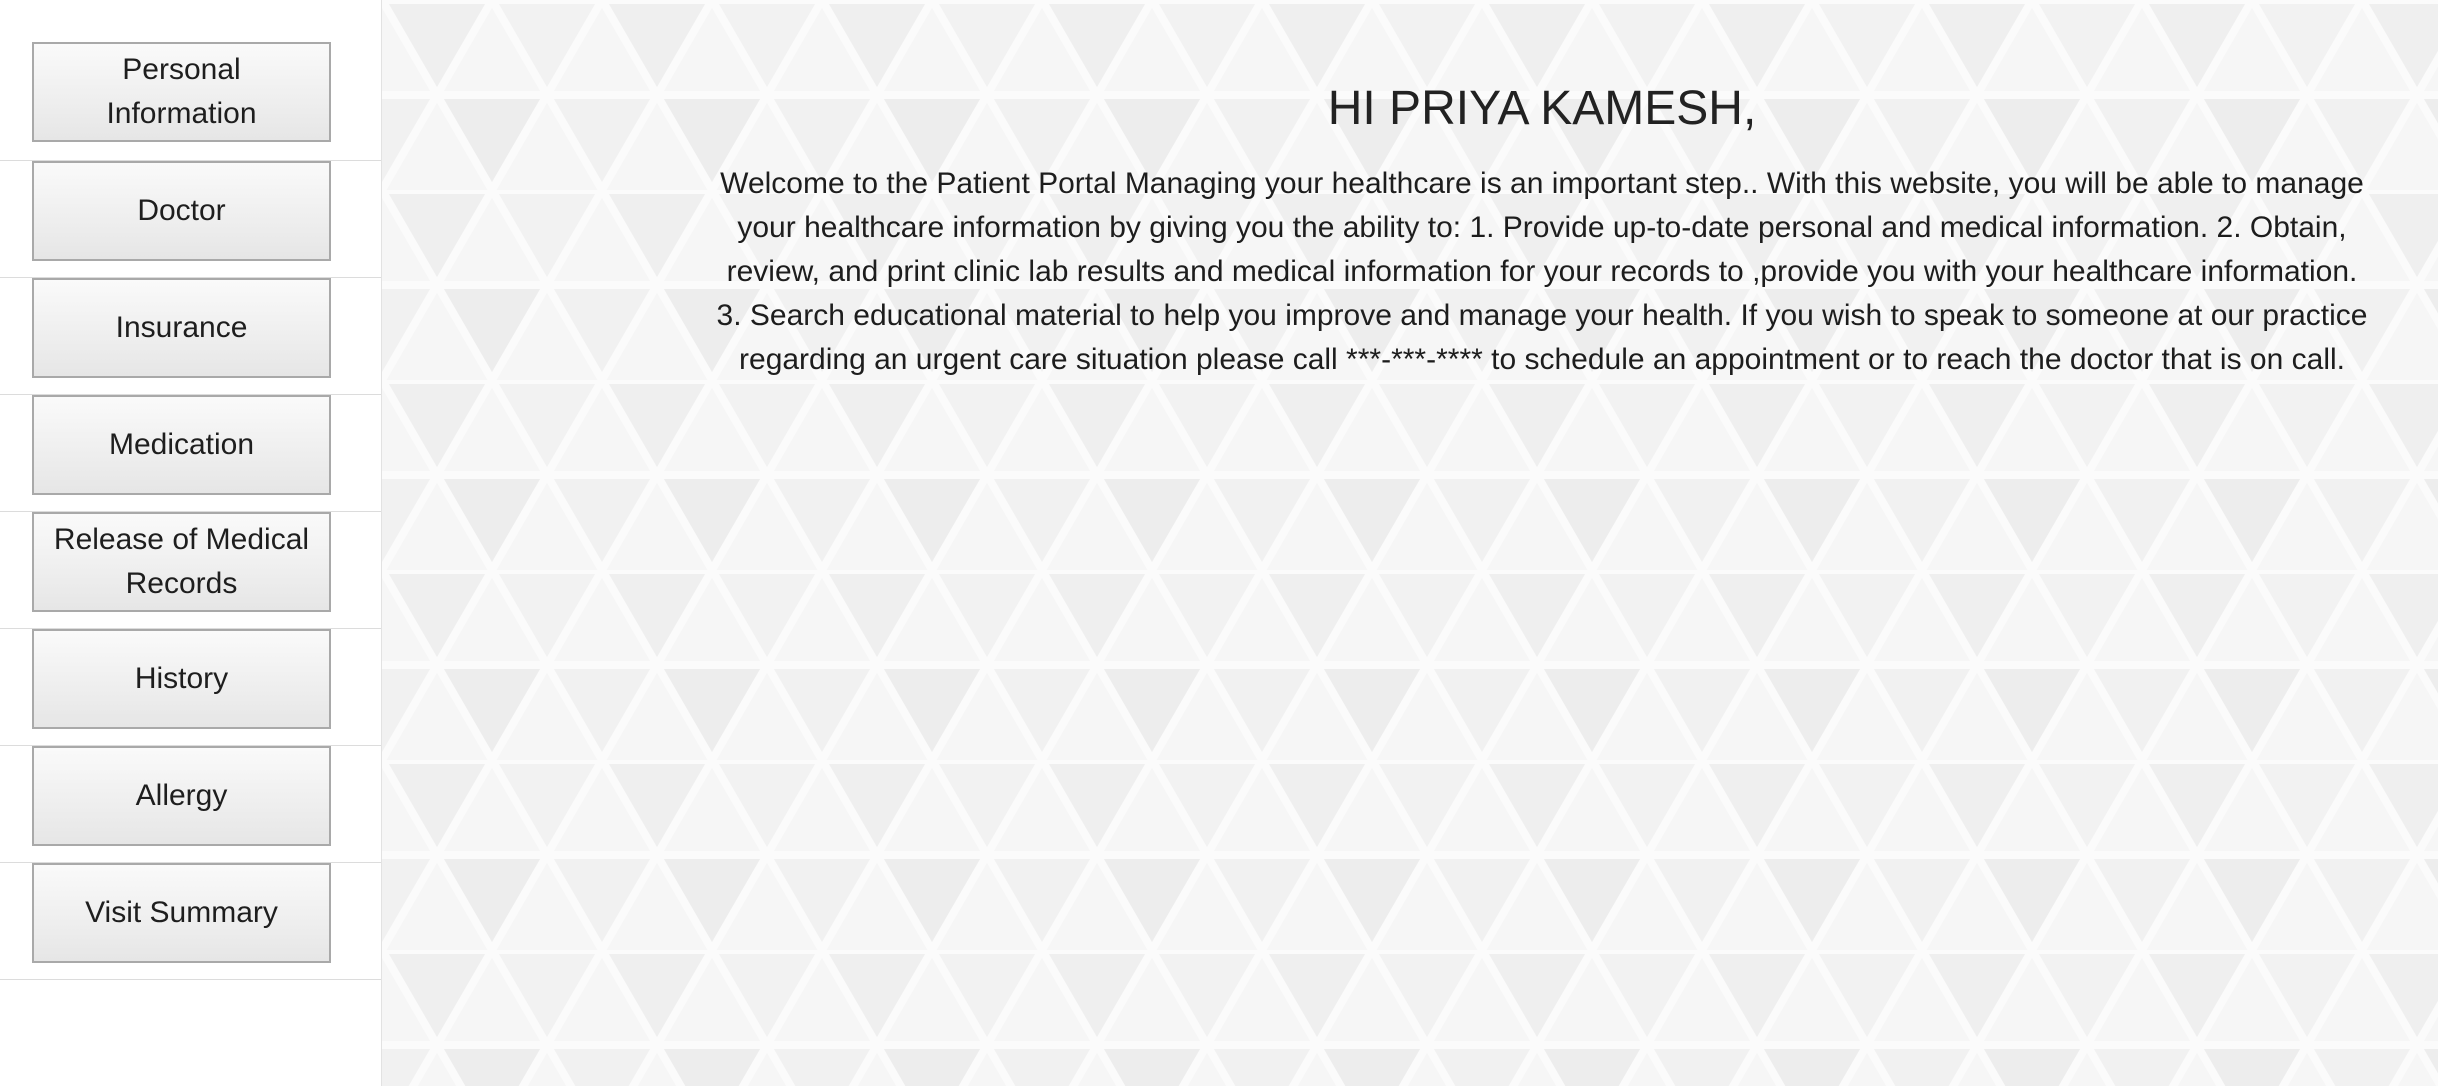  I want to click on sidebar-cell: Medication, so click(190, 453).